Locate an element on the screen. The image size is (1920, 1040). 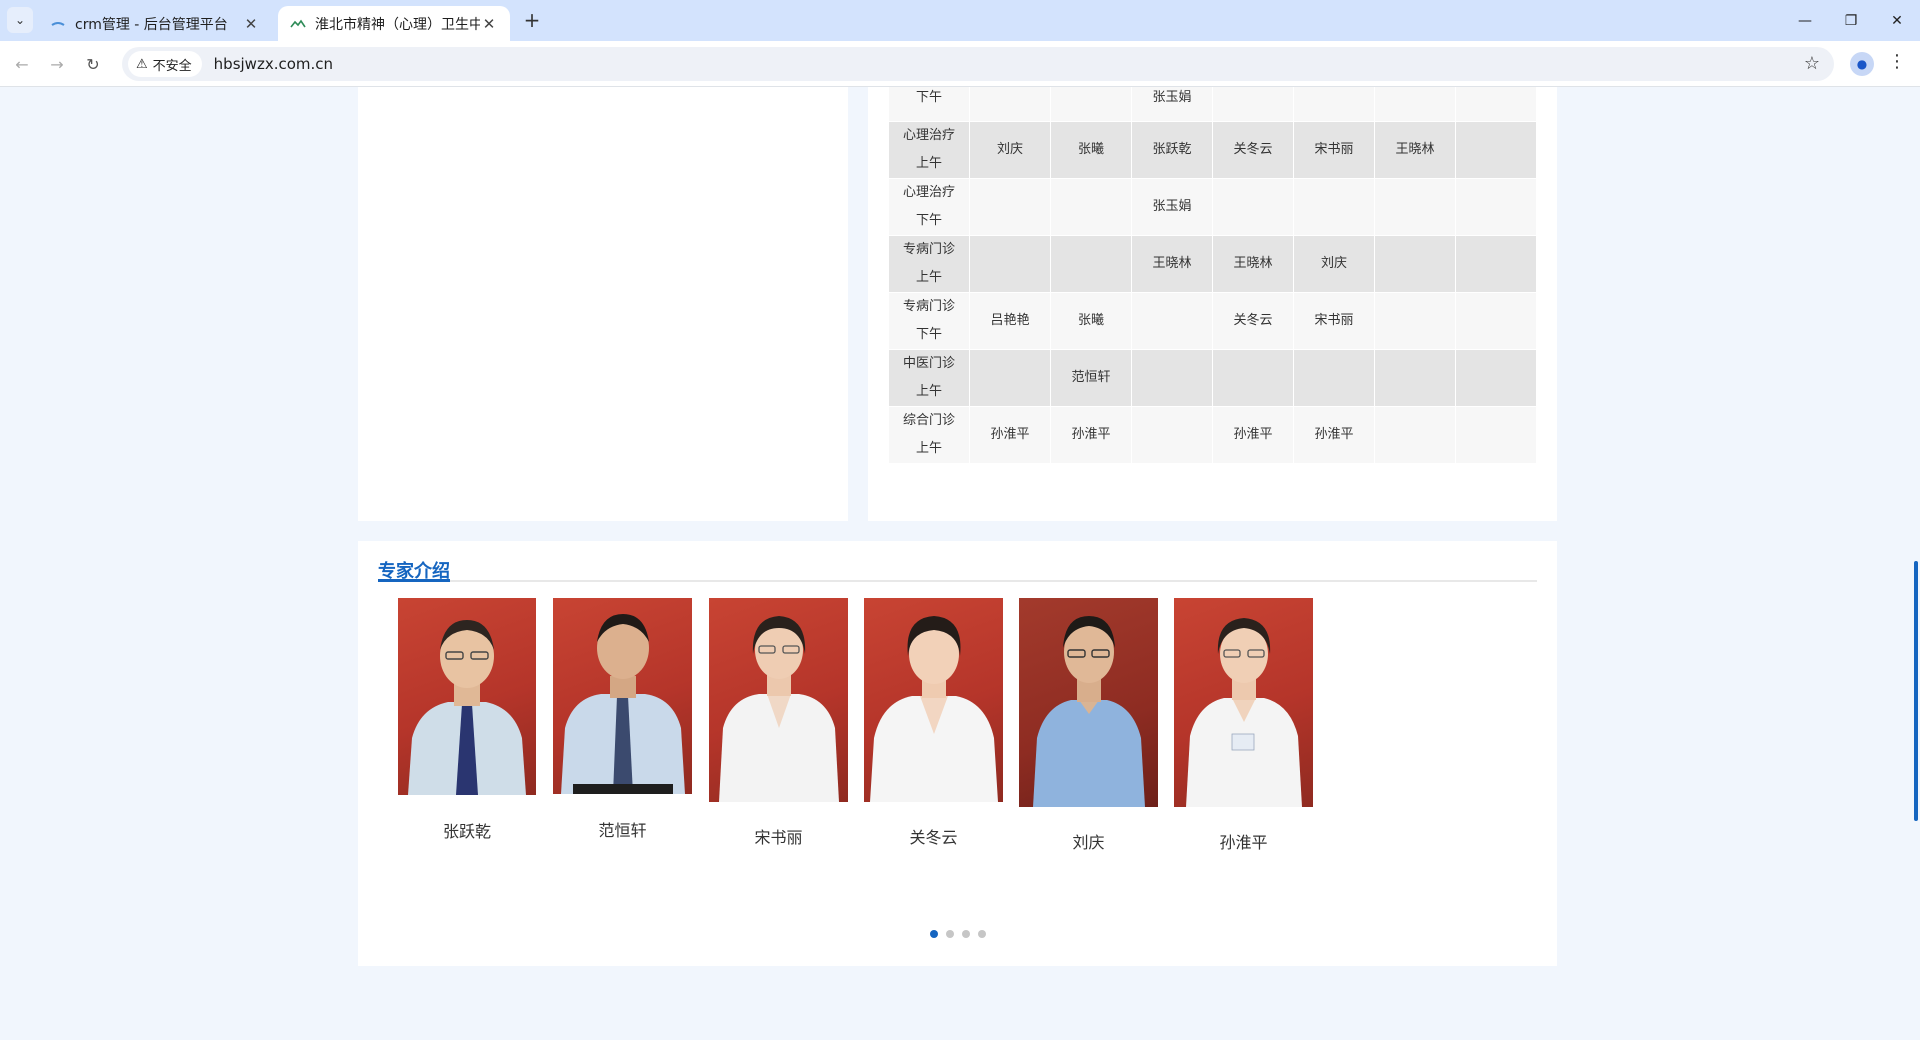
doctor-card: 孙淮平 is located at coordinates (1243, 725).